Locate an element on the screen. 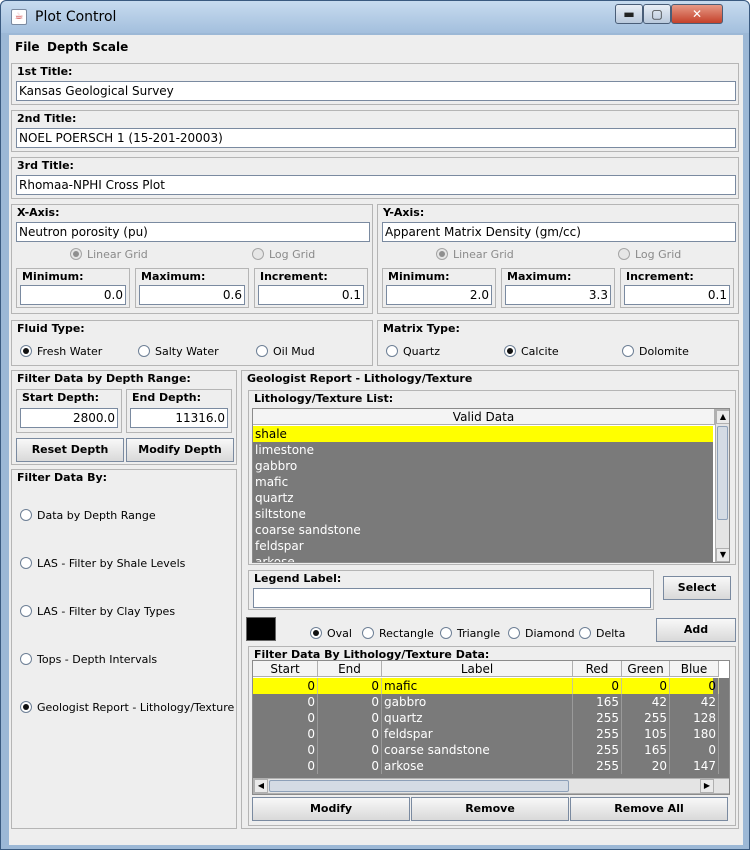 This screenshot has height=850, width=750. symbol-color-swatch is located at coordinates (261, 629).